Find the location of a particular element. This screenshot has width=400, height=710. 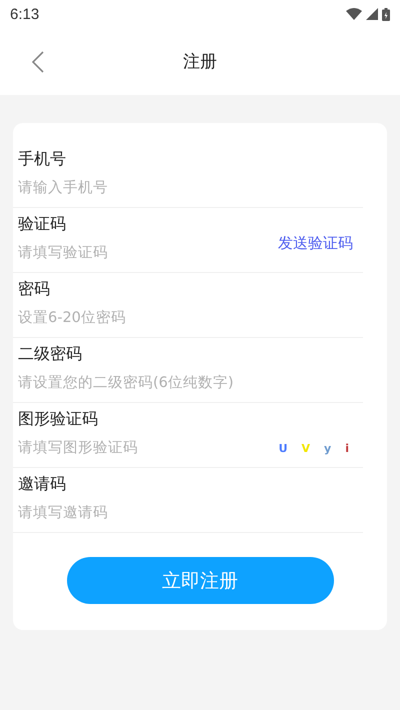

field-label: 图形验证码 is located at coordinates (58, 419).